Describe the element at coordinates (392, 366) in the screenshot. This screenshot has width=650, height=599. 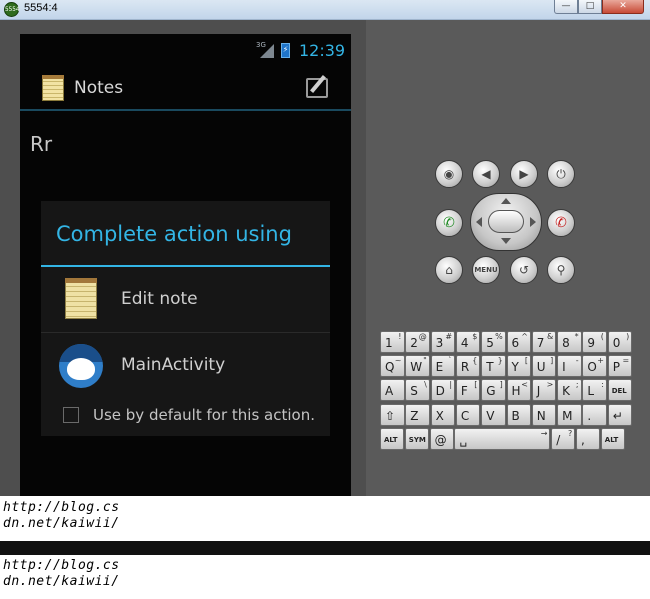
I see `key-q: Q ~` at that location.